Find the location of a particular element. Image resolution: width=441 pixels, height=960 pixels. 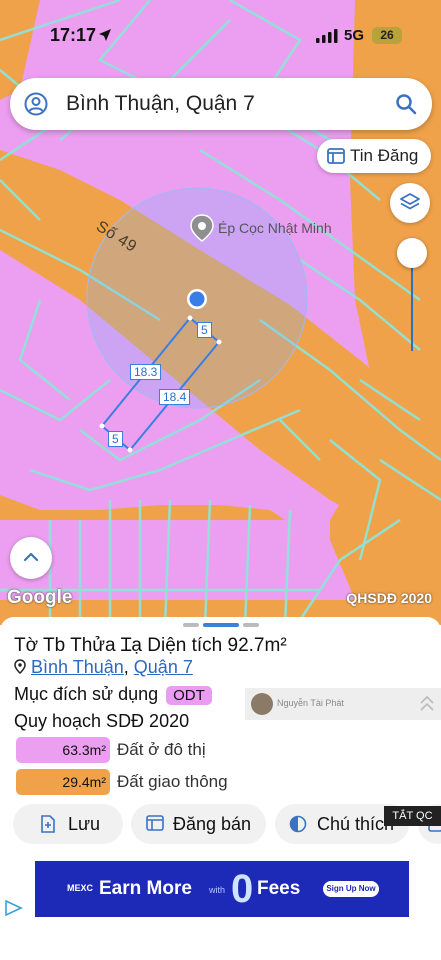

odt-badge: ODT is located at coordinates (189, 695).